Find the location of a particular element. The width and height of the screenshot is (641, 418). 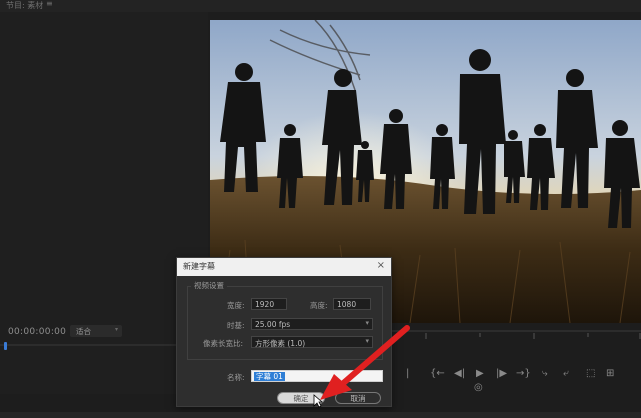

panel-header is located at coordinates (320, 6).